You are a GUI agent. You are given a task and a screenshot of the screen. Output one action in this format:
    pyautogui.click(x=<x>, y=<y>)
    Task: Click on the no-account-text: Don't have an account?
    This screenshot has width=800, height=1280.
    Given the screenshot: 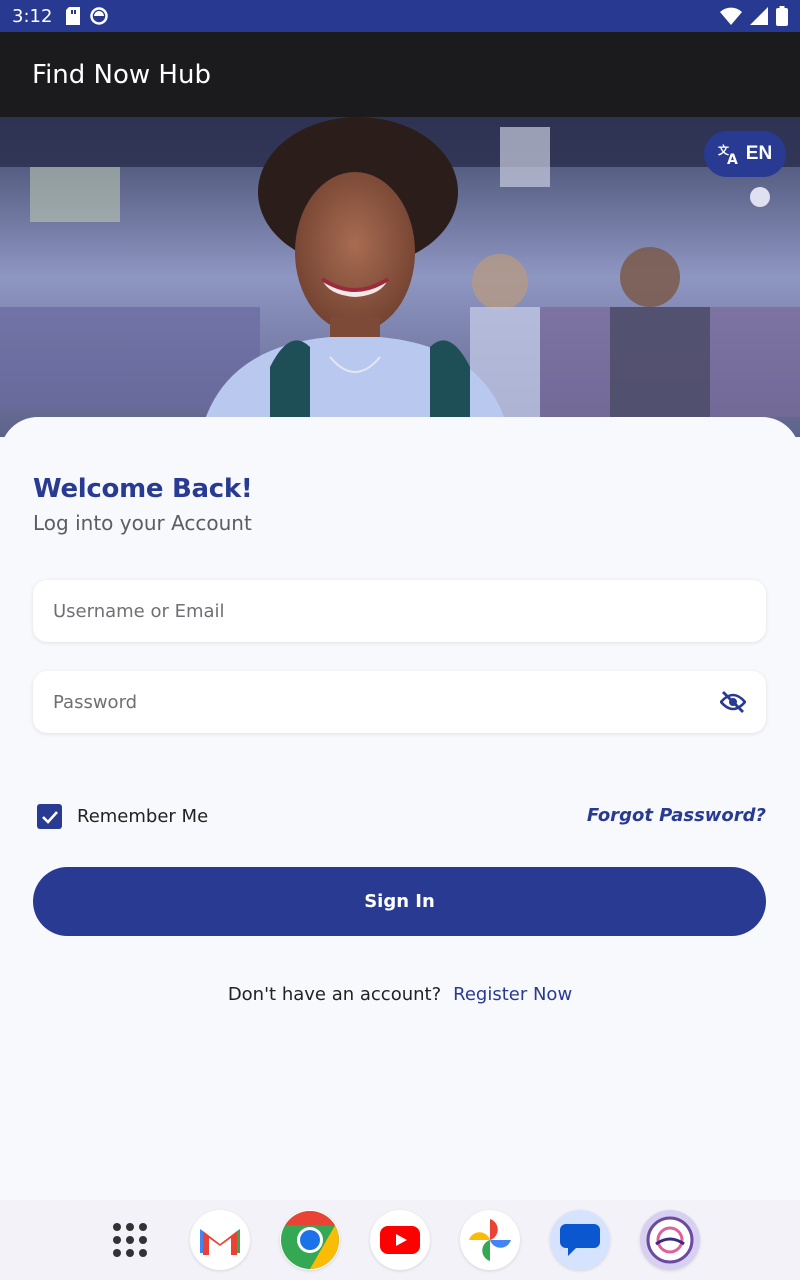 What is the action you would take?
    pyautogui.click(x=334, y=994)
    